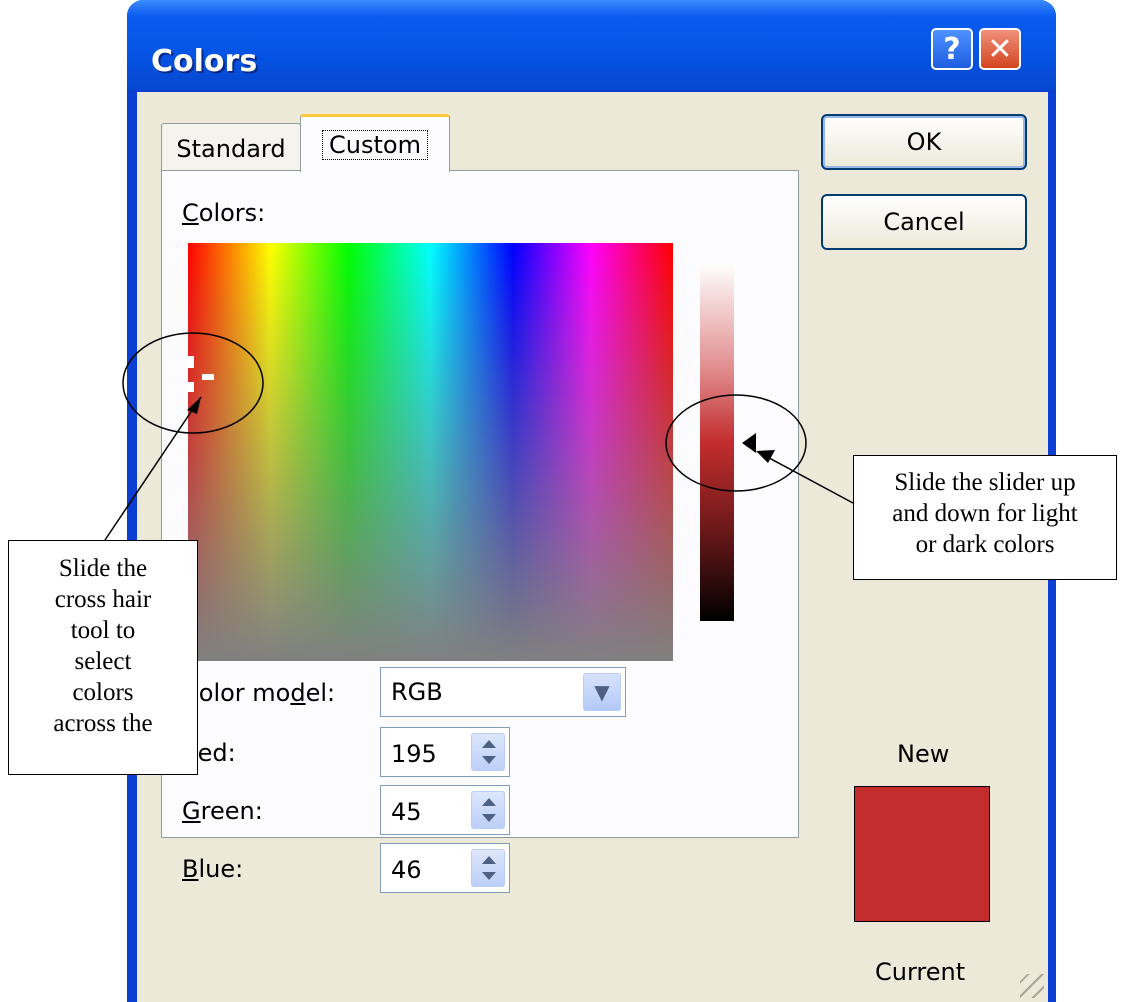 The height and width of the screenshot is (1002, 1133). I want to click on help-button: ?, so click(952, 49).